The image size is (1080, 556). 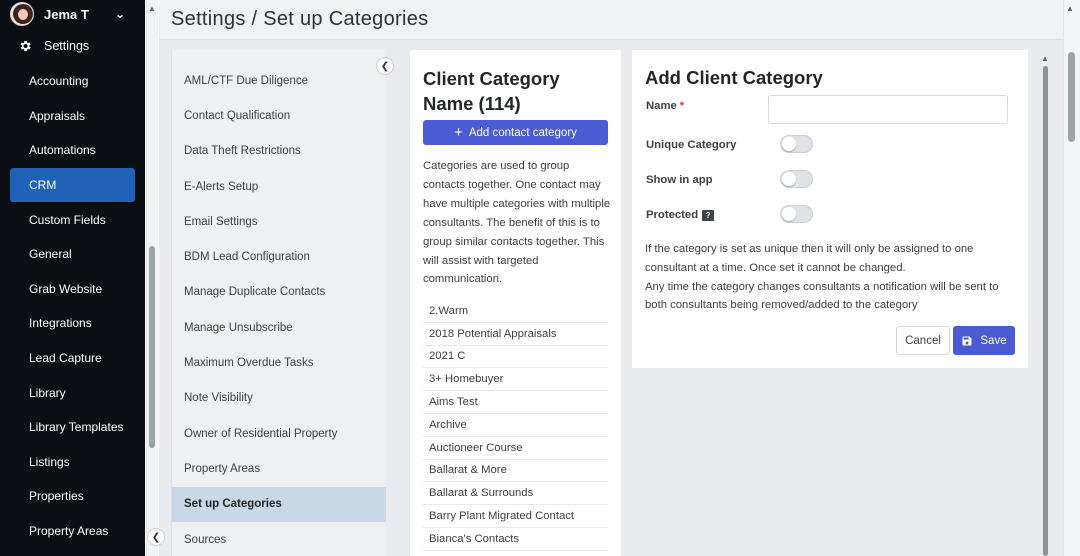 I want to click on list-item: Archive, so click(x=515, y=425).